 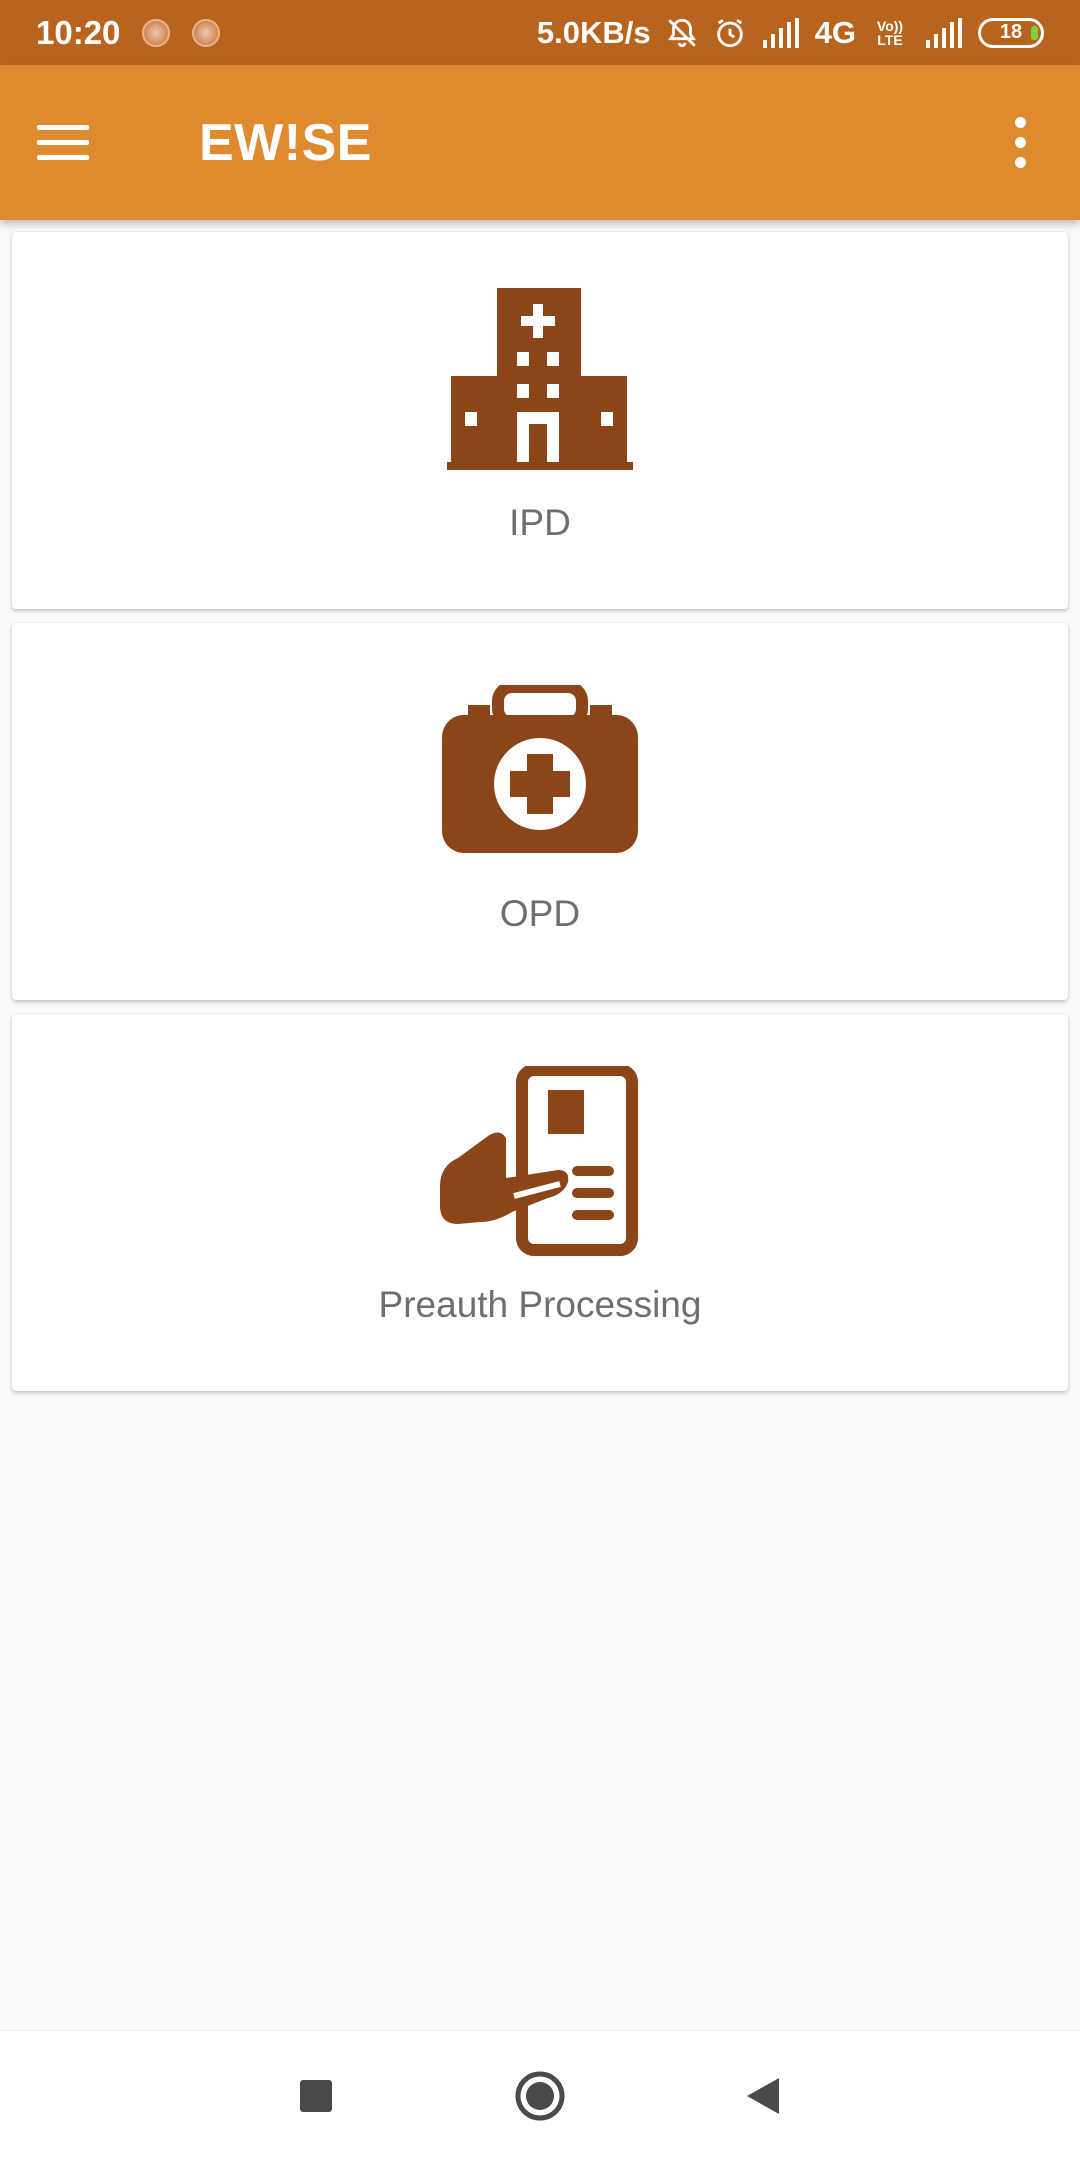 I want to click on status-bar: 10:20 5.0KB/s 4G Vo)) LTE 18, so click(x=540, y=32).